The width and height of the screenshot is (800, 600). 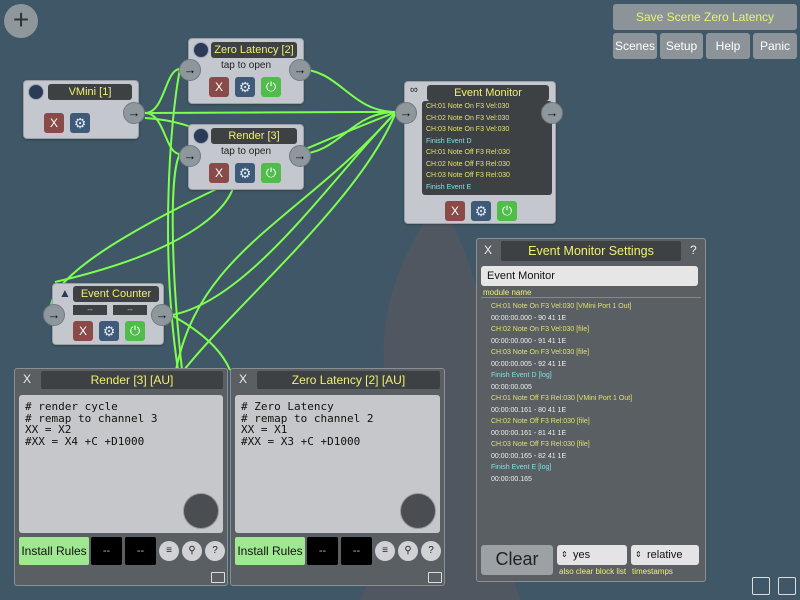 I want to click on midi-icon, so click(x=201, y=50).